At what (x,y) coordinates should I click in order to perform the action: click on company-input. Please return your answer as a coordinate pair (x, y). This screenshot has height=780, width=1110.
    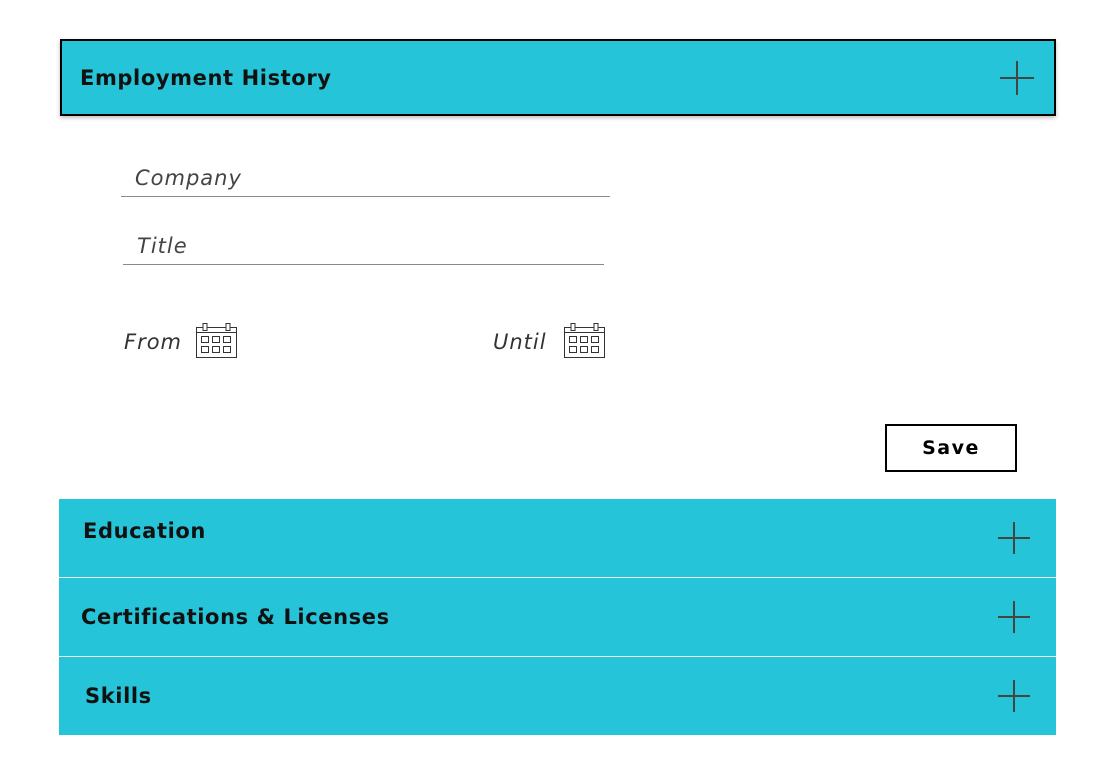
    Looking at the image, I should click on (365, 178).